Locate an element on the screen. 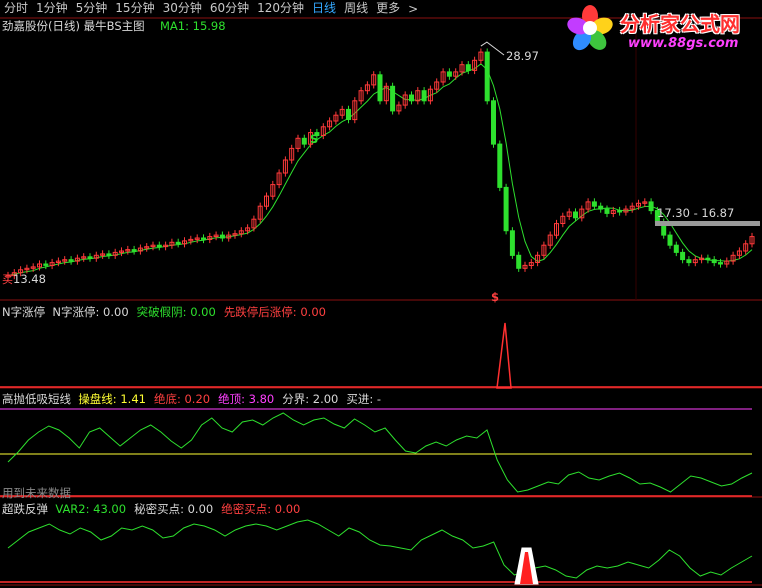 The width and height of the screenshot is (762, 588). period-tab-6: 120分钟 is located at coordinates (280, 8).